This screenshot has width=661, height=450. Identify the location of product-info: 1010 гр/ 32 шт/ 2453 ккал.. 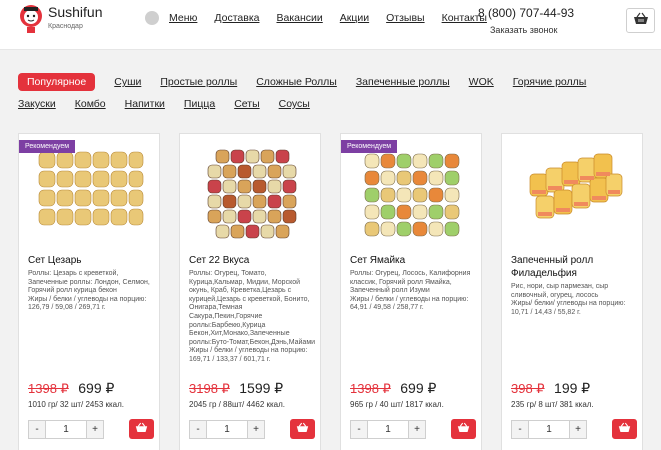
(76, 404).